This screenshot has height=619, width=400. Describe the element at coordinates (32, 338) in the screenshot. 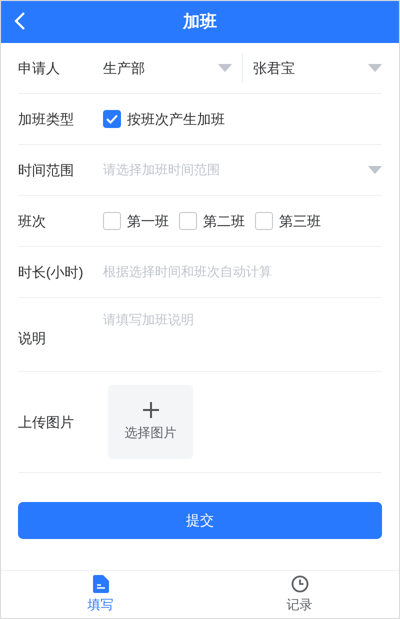

I see `field-label: 说明` at that location.